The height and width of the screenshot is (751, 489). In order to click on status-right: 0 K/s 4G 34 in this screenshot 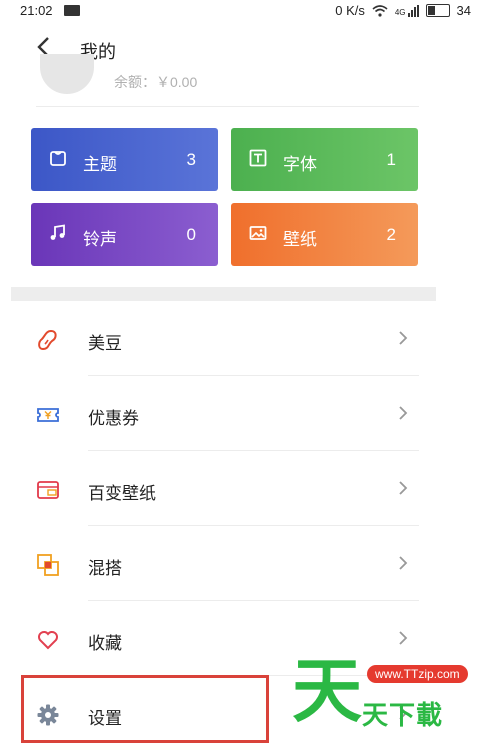, I will do `click(403, 10)`.